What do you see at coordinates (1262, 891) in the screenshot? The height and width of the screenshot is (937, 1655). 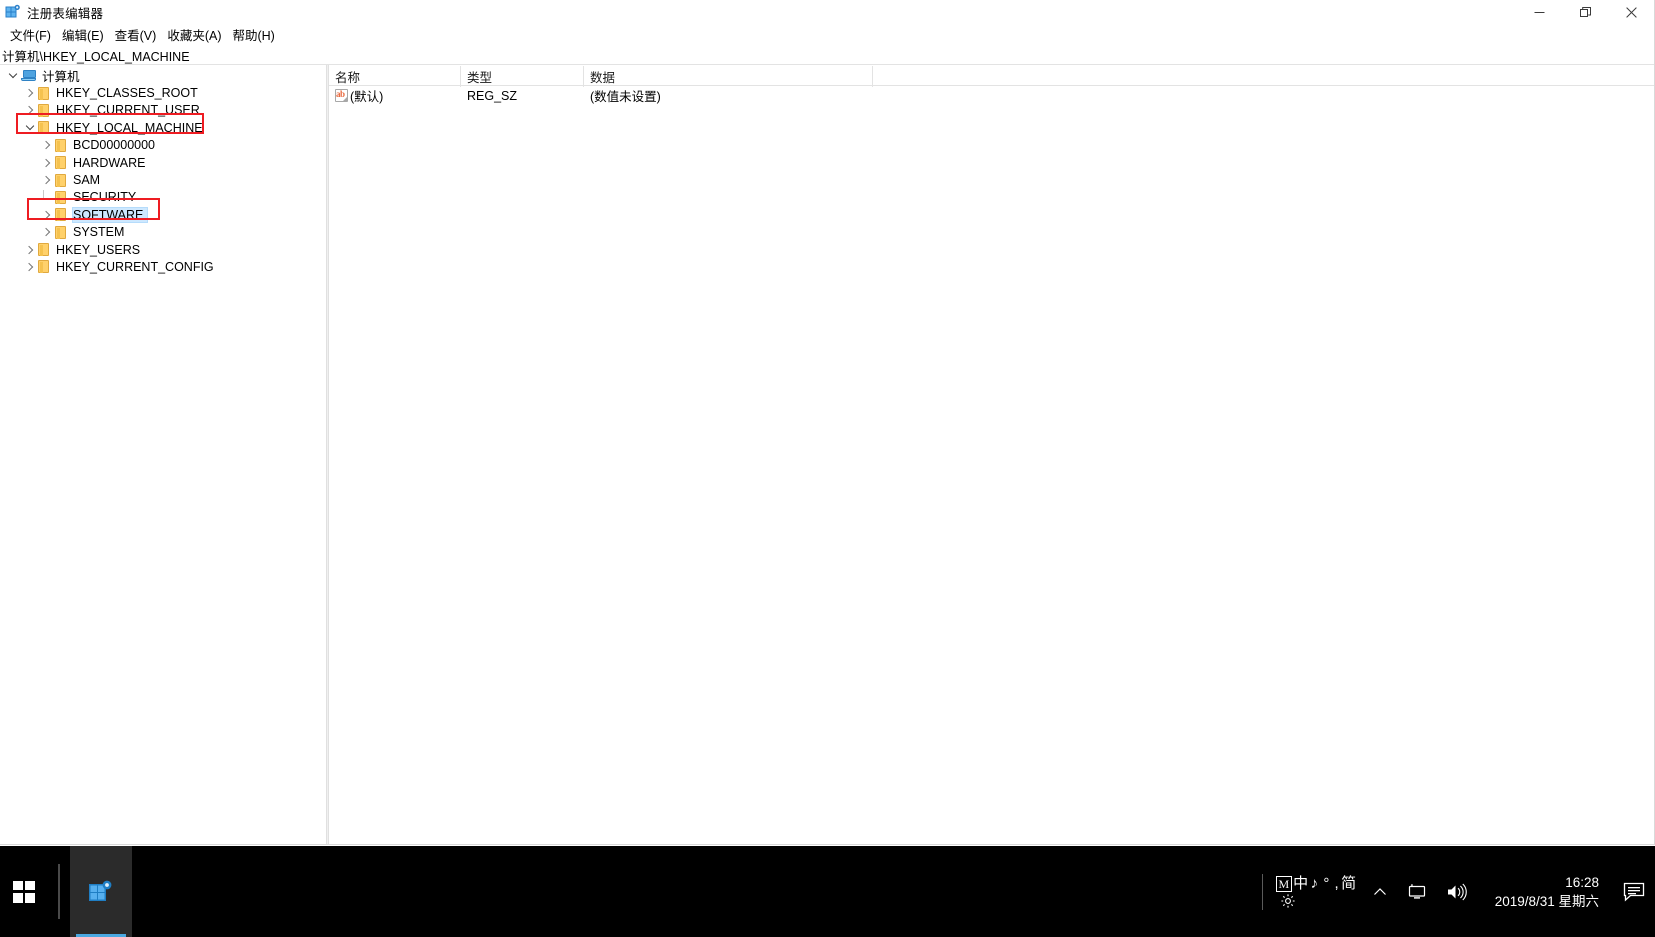 I see `tray-divider` at bounding box center [1262, 891].